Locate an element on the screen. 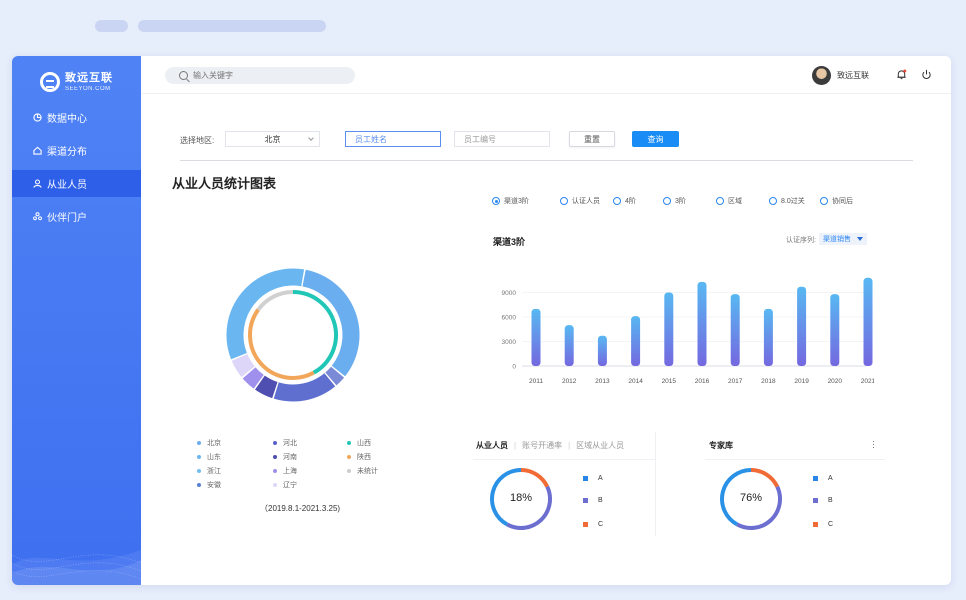 The image size is (966, 600). partners-icon is located at coordinates (37, 216).